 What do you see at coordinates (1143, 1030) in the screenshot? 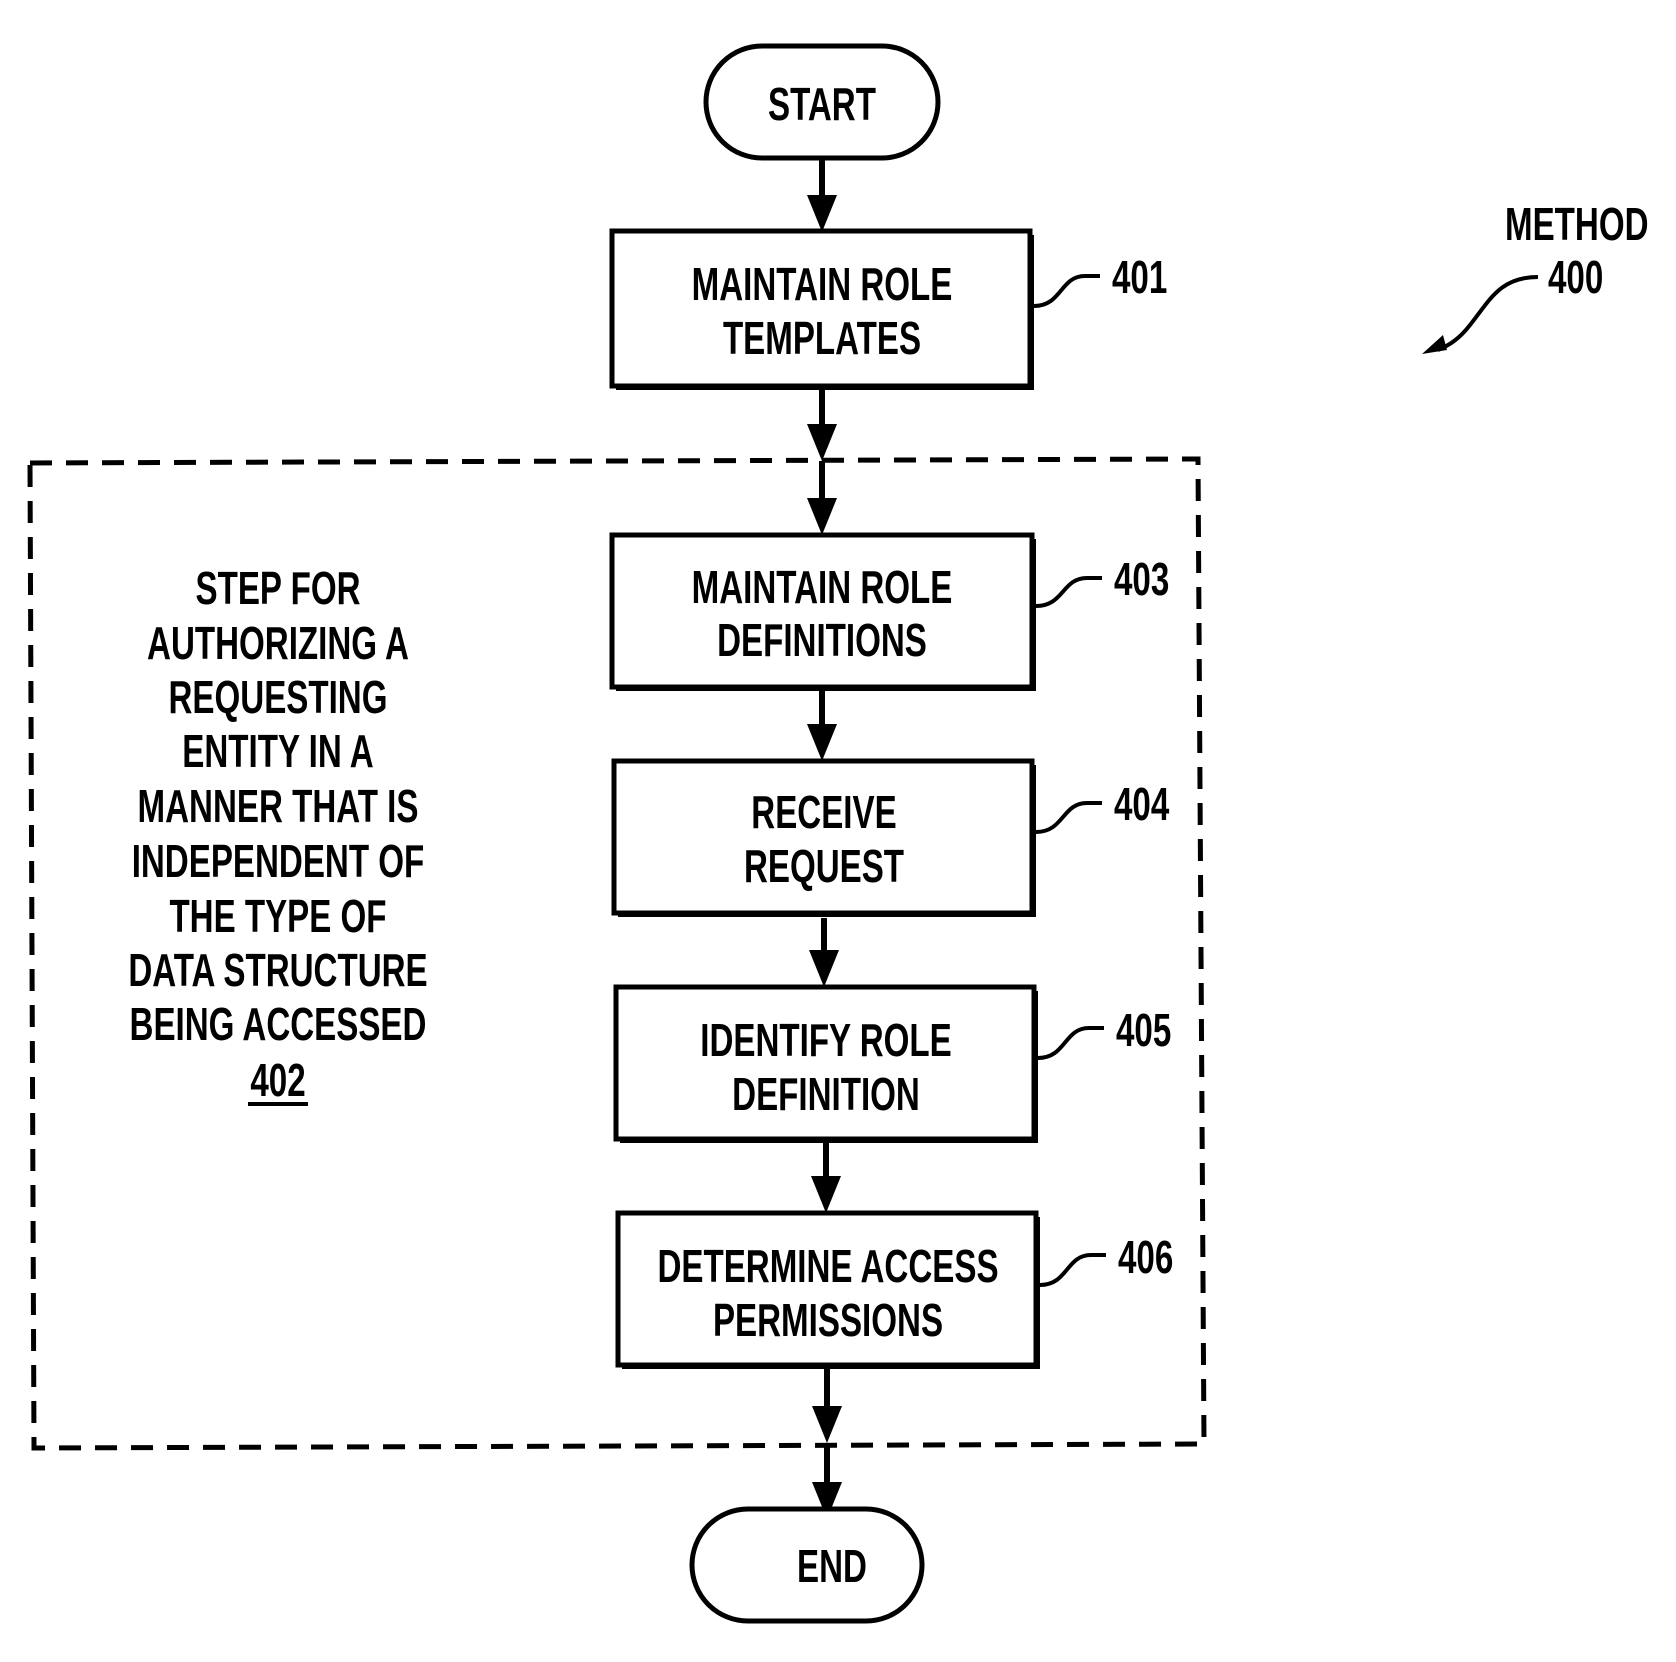
I see `step-405-ref: 405` at bounding box center [1143, 1030].